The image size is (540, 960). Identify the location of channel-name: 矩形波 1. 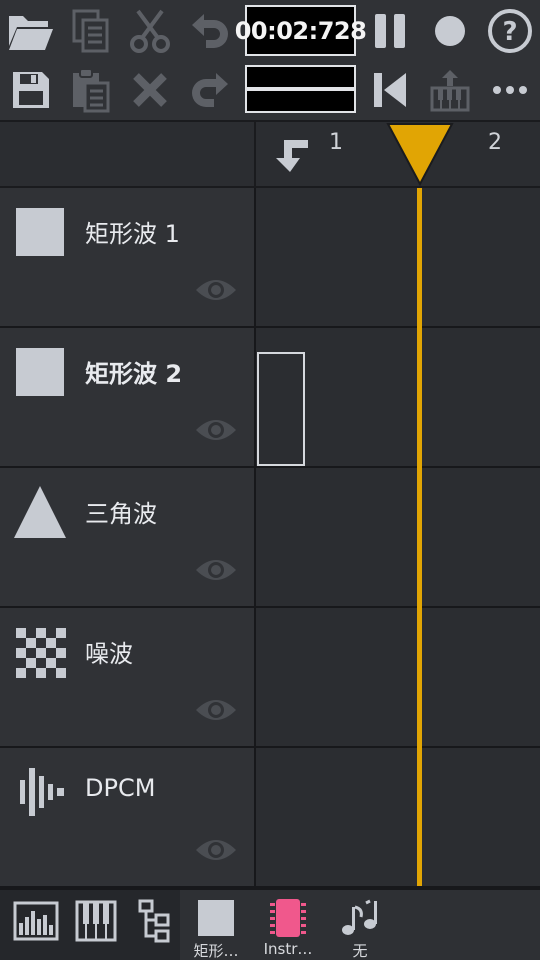
(132, 234).